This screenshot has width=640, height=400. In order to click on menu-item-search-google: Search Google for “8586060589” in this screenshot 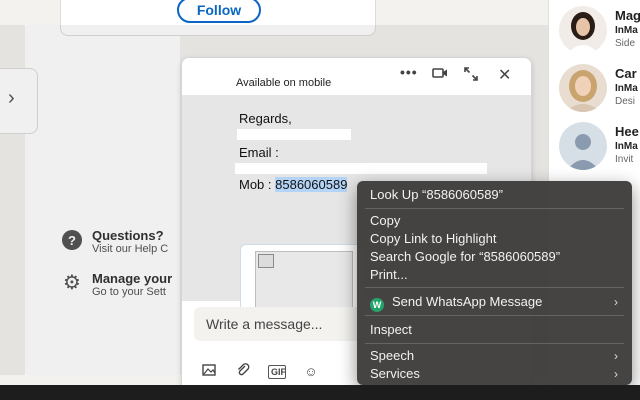, I will do `click(495, 257)`.